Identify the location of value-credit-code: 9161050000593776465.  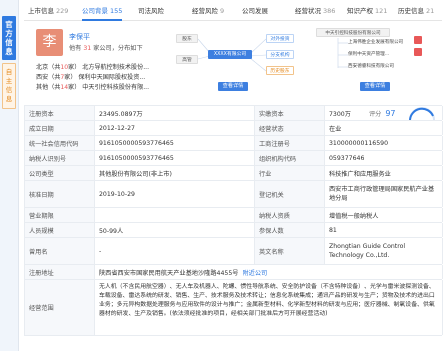
(175, 143).